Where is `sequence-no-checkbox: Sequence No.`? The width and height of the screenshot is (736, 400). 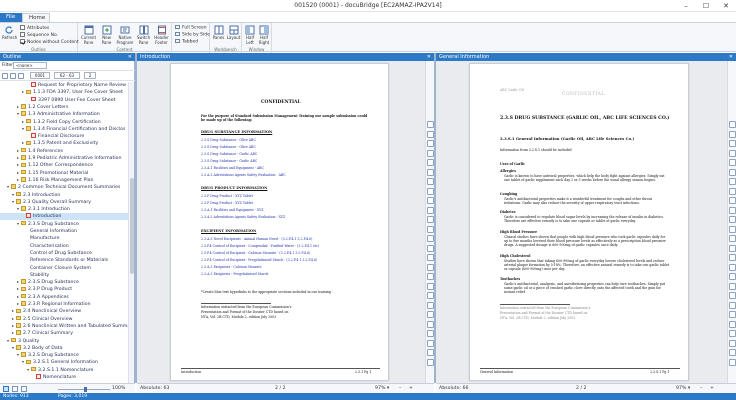
sequence-no-checkbox: Sequence No. is located at coordinates (39, 35).